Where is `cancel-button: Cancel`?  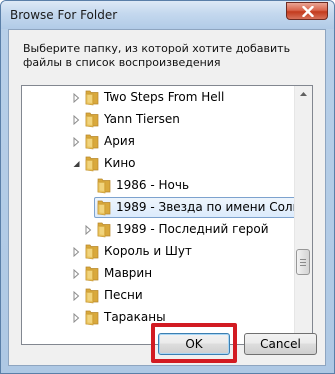
cancel-button: Cancel is located at coordinates (280, 344).